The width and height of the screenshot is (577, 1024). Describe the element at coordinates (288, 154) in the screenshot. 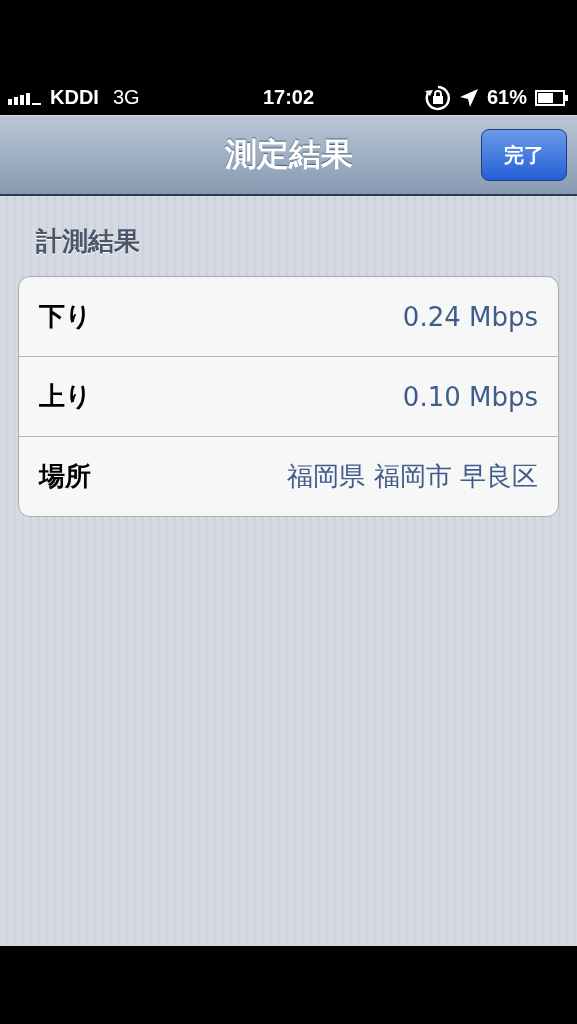

I see `screen-title: 測定結果` at that location.